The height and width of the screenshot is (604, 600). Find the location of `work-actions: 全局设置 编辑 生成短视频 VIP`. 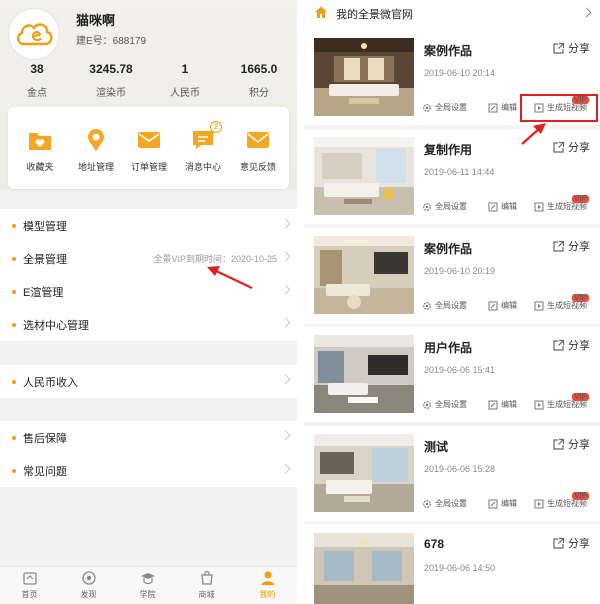

work-actions: 全局设置 编辑 生成短视频 VIP is located at coordinates (509, 502).